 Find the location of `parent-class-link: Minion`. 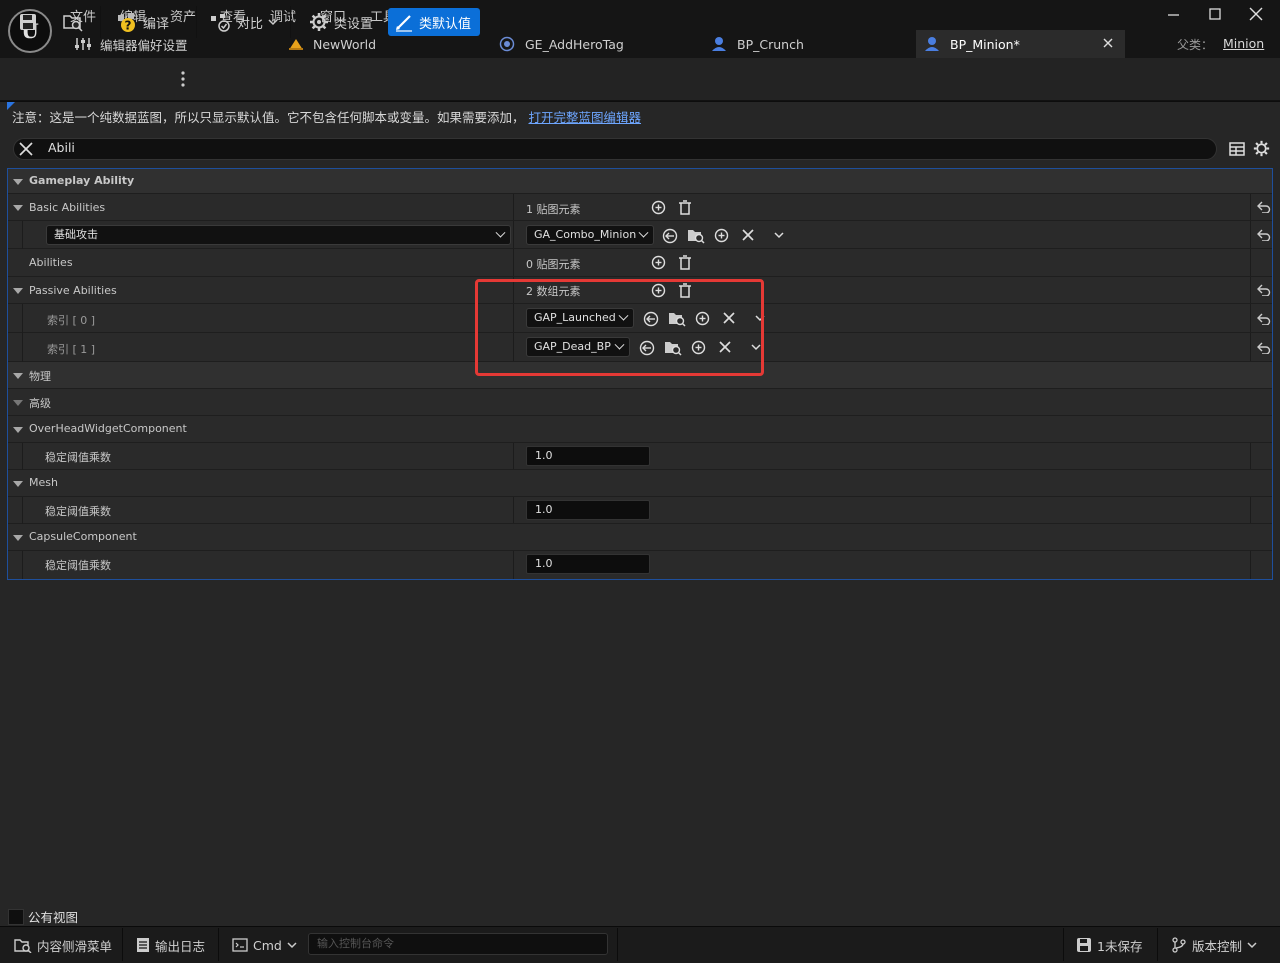

parent-class-link: Minion is located at coordinates (1243, 43).